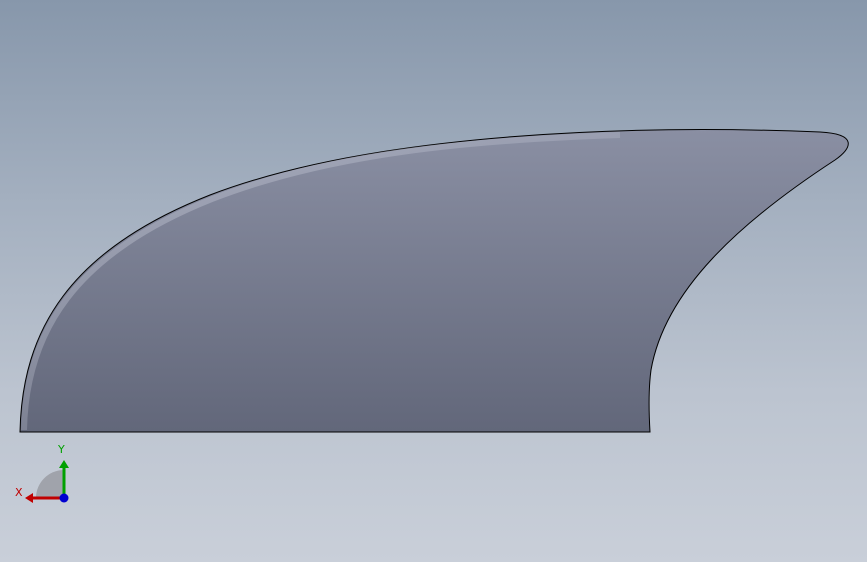  I want to click on view-triad: Y X, so click(44, 475).